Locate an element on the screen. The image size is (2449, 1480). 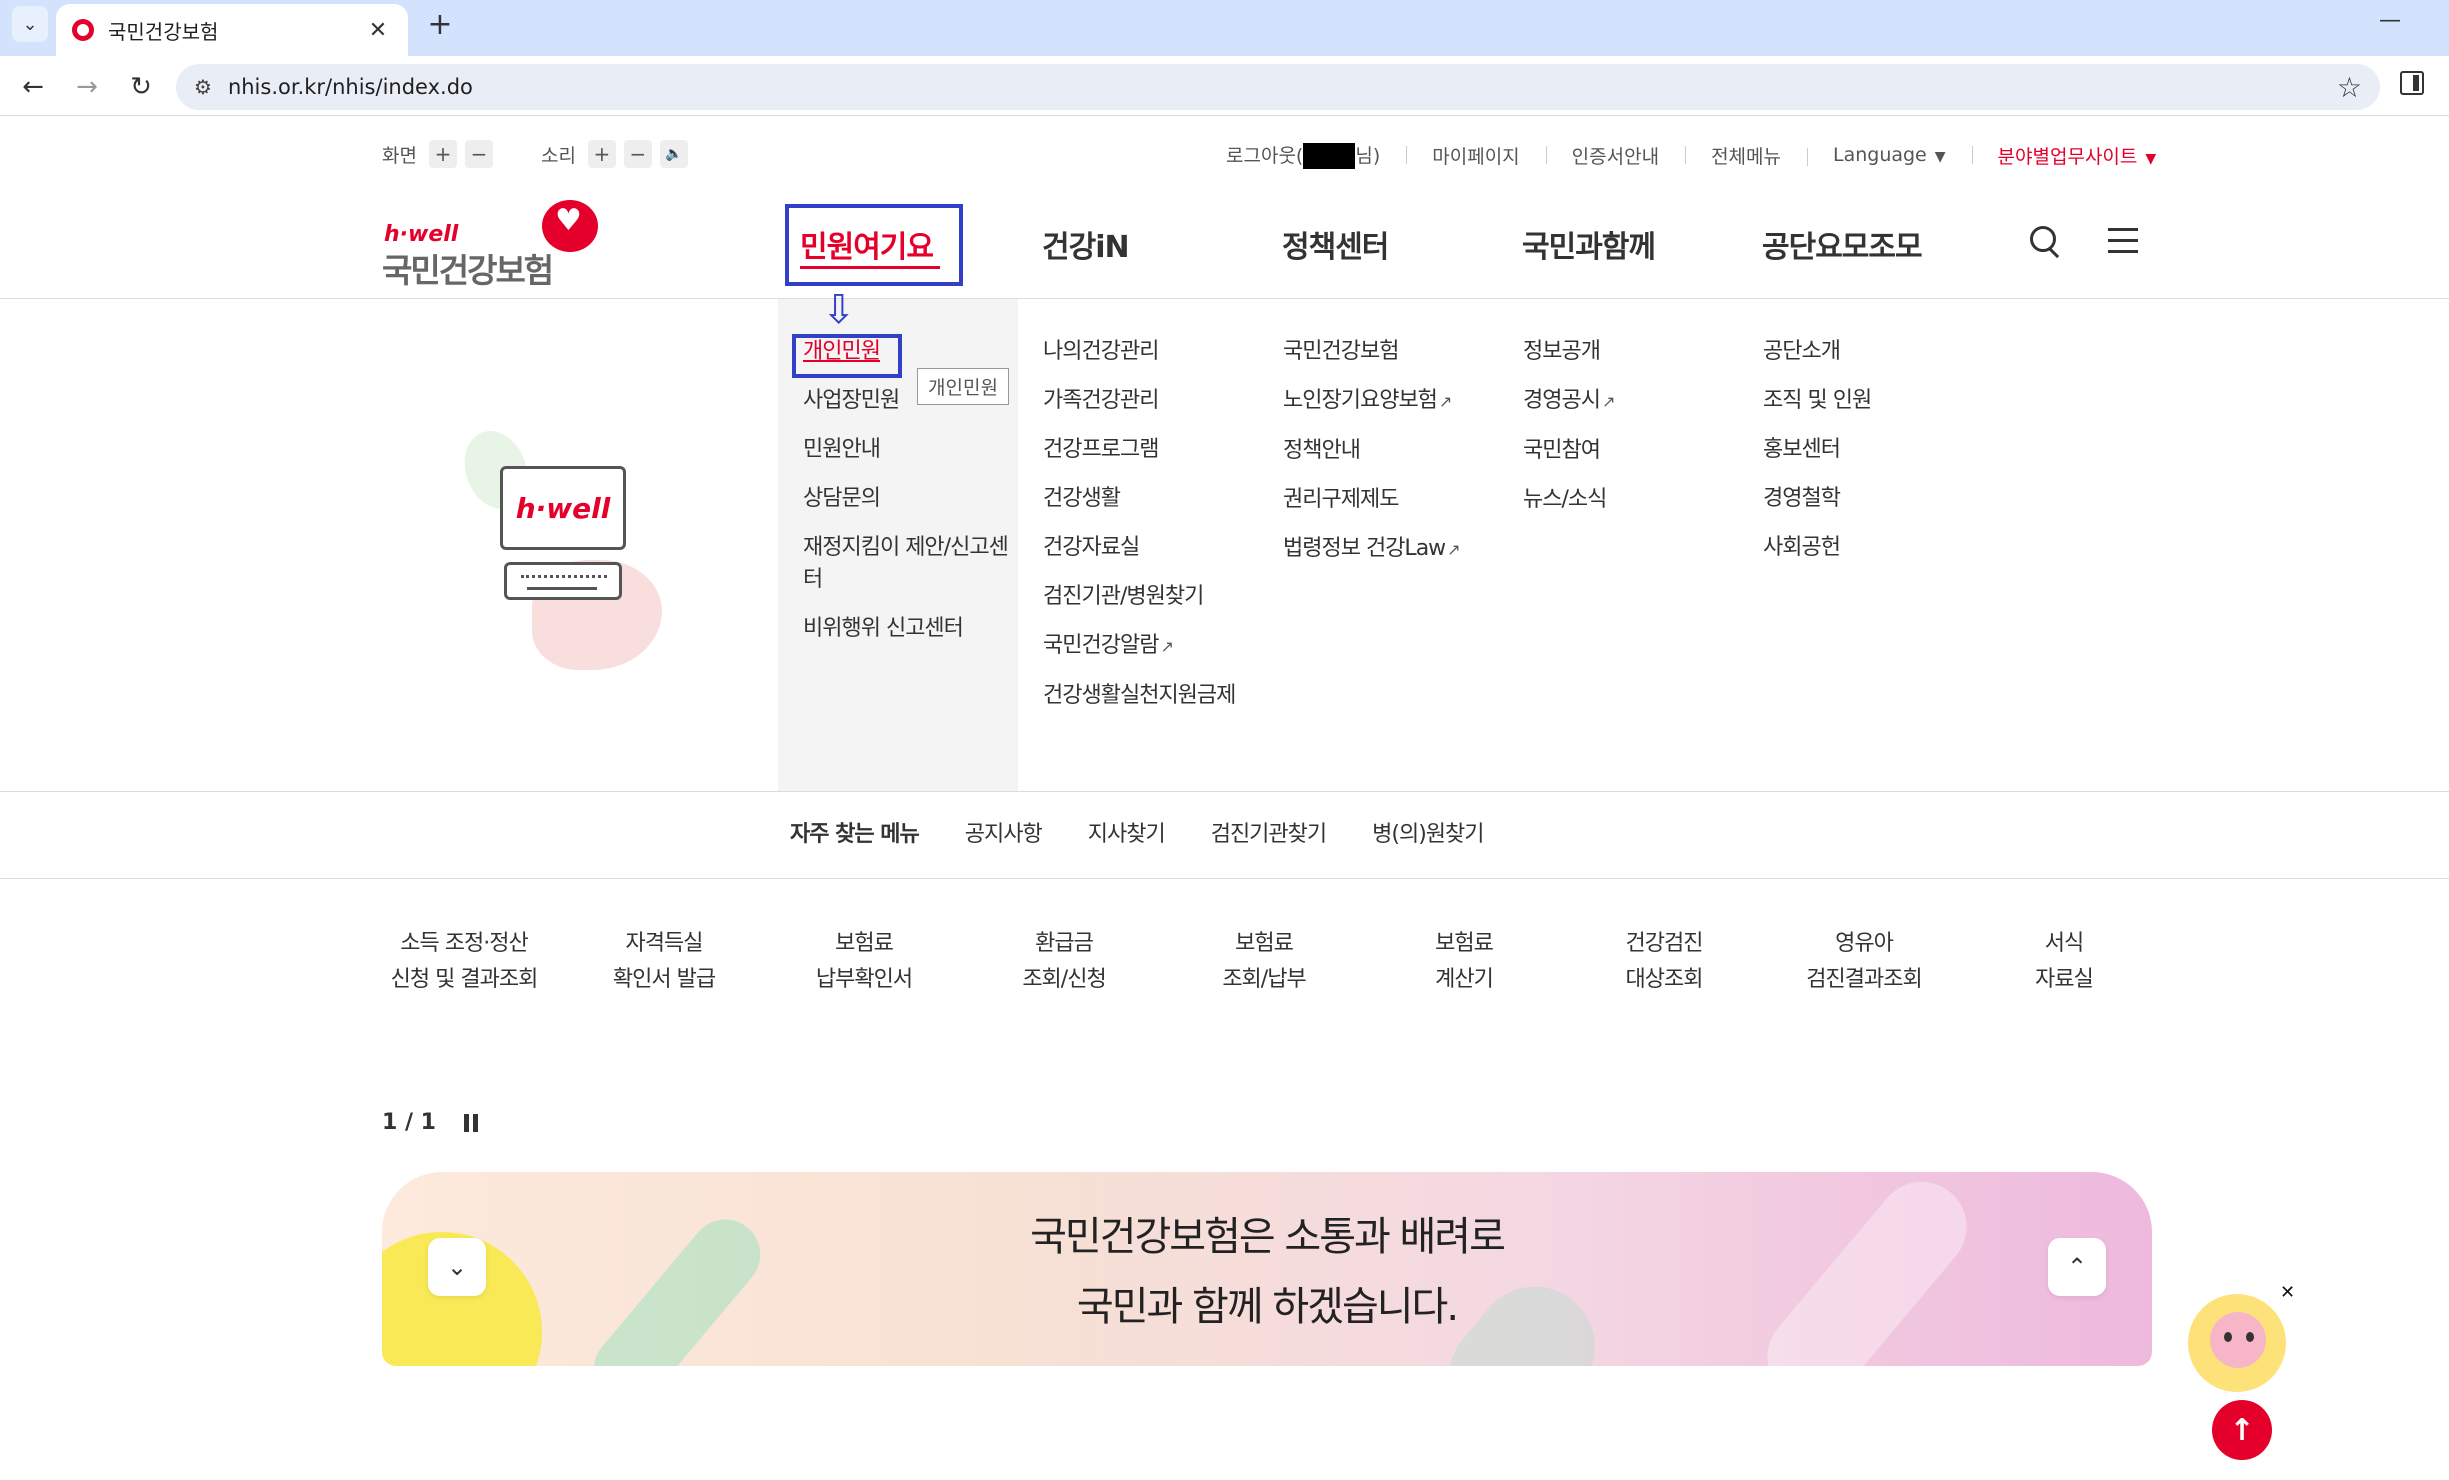
submenu-item-label: 법령정보 건강Law is located at coordinates (1364, 548).